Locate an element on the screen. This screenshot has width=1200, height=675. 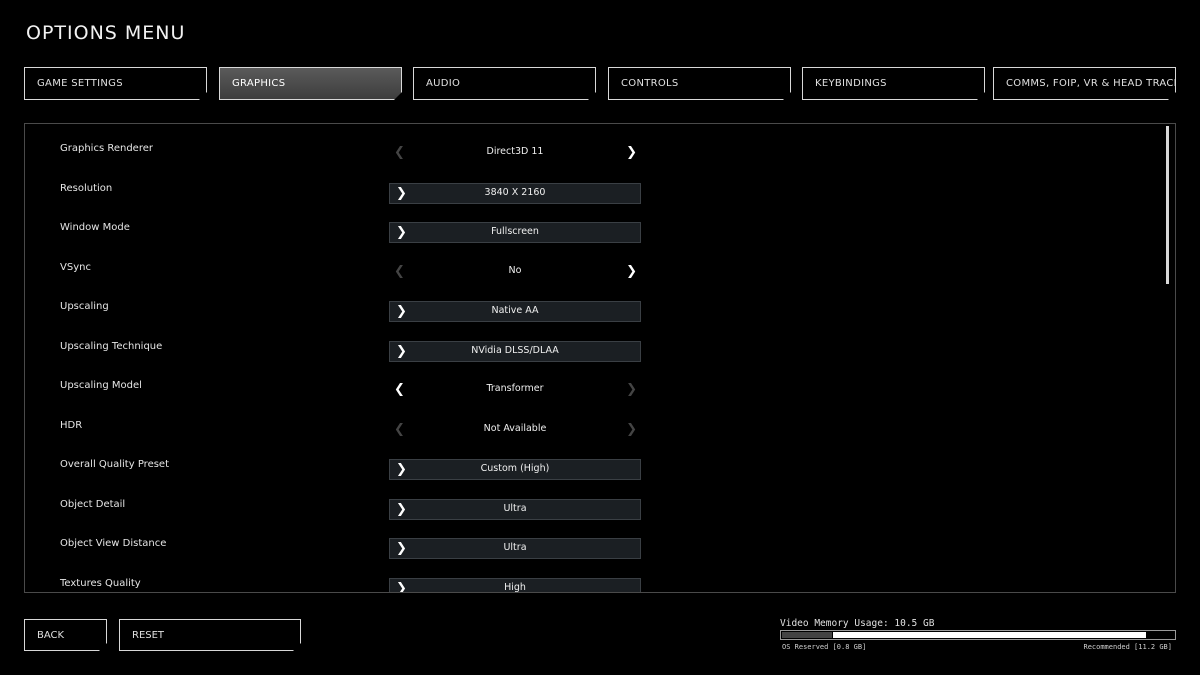
setting-value: Custom (High) is located at coordinates (515, 468).